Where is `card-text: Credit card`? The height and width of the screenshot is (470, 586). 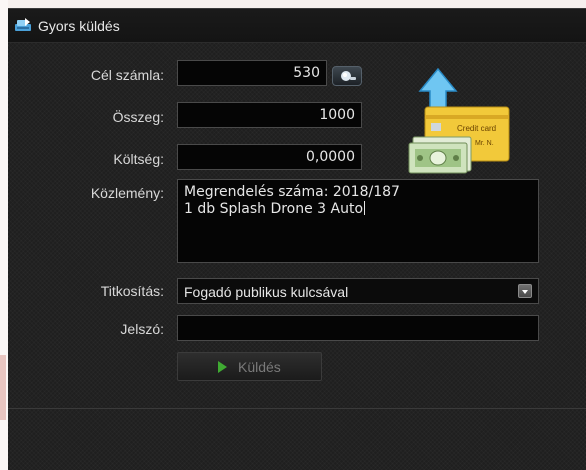
card-text: Credit card is located at coordinates (476, 128).